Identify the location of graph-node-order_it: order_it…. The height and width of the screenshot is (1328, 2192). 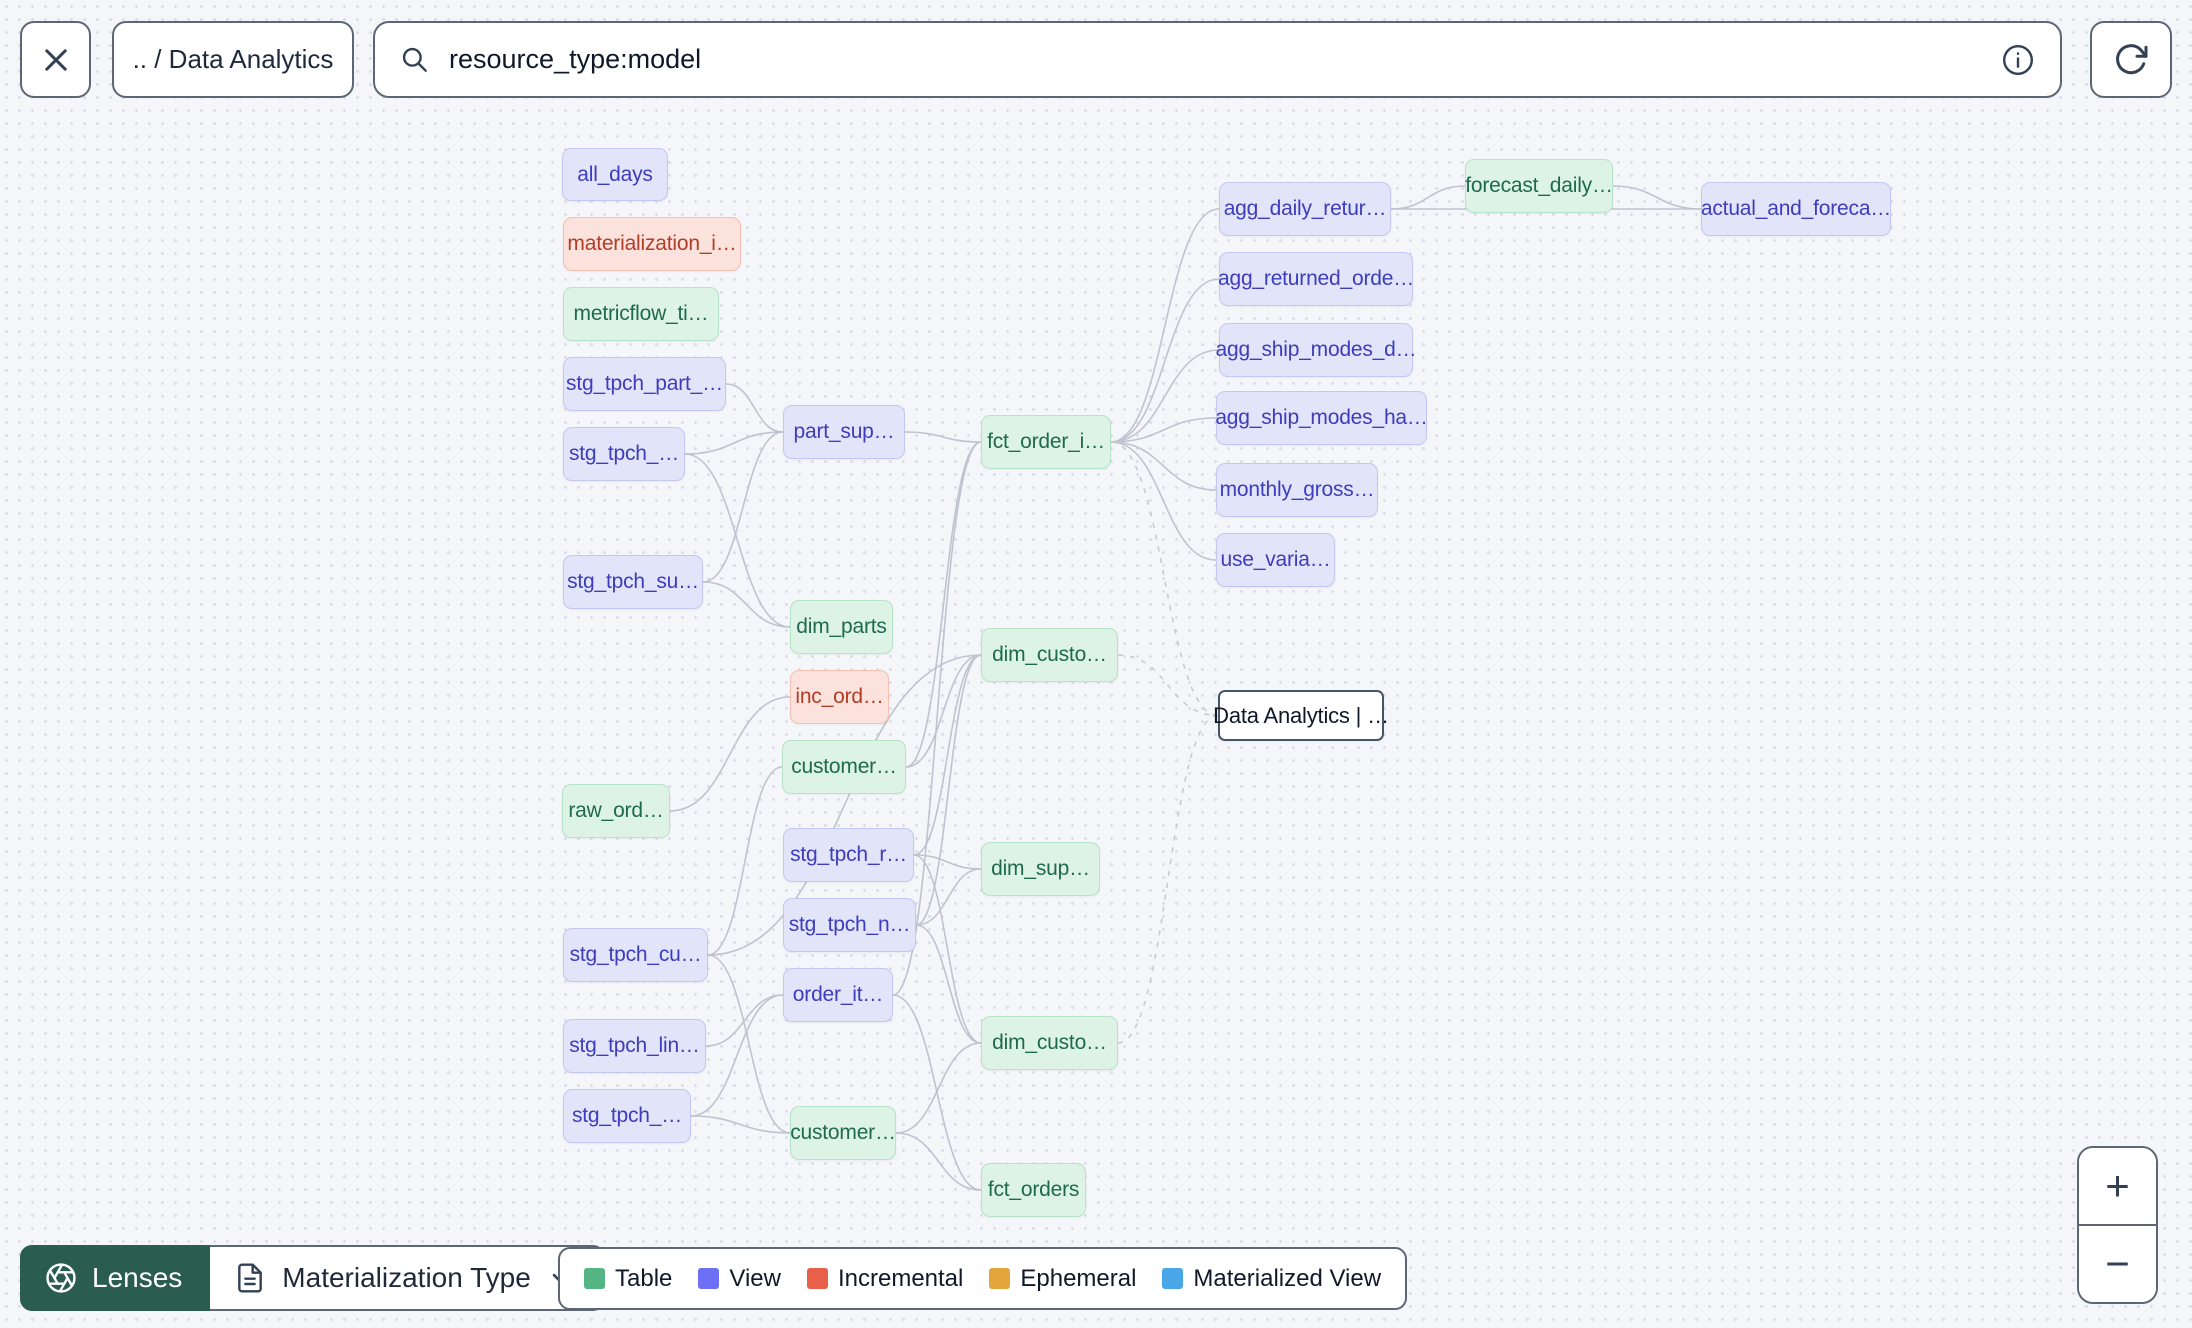
(838, 995).